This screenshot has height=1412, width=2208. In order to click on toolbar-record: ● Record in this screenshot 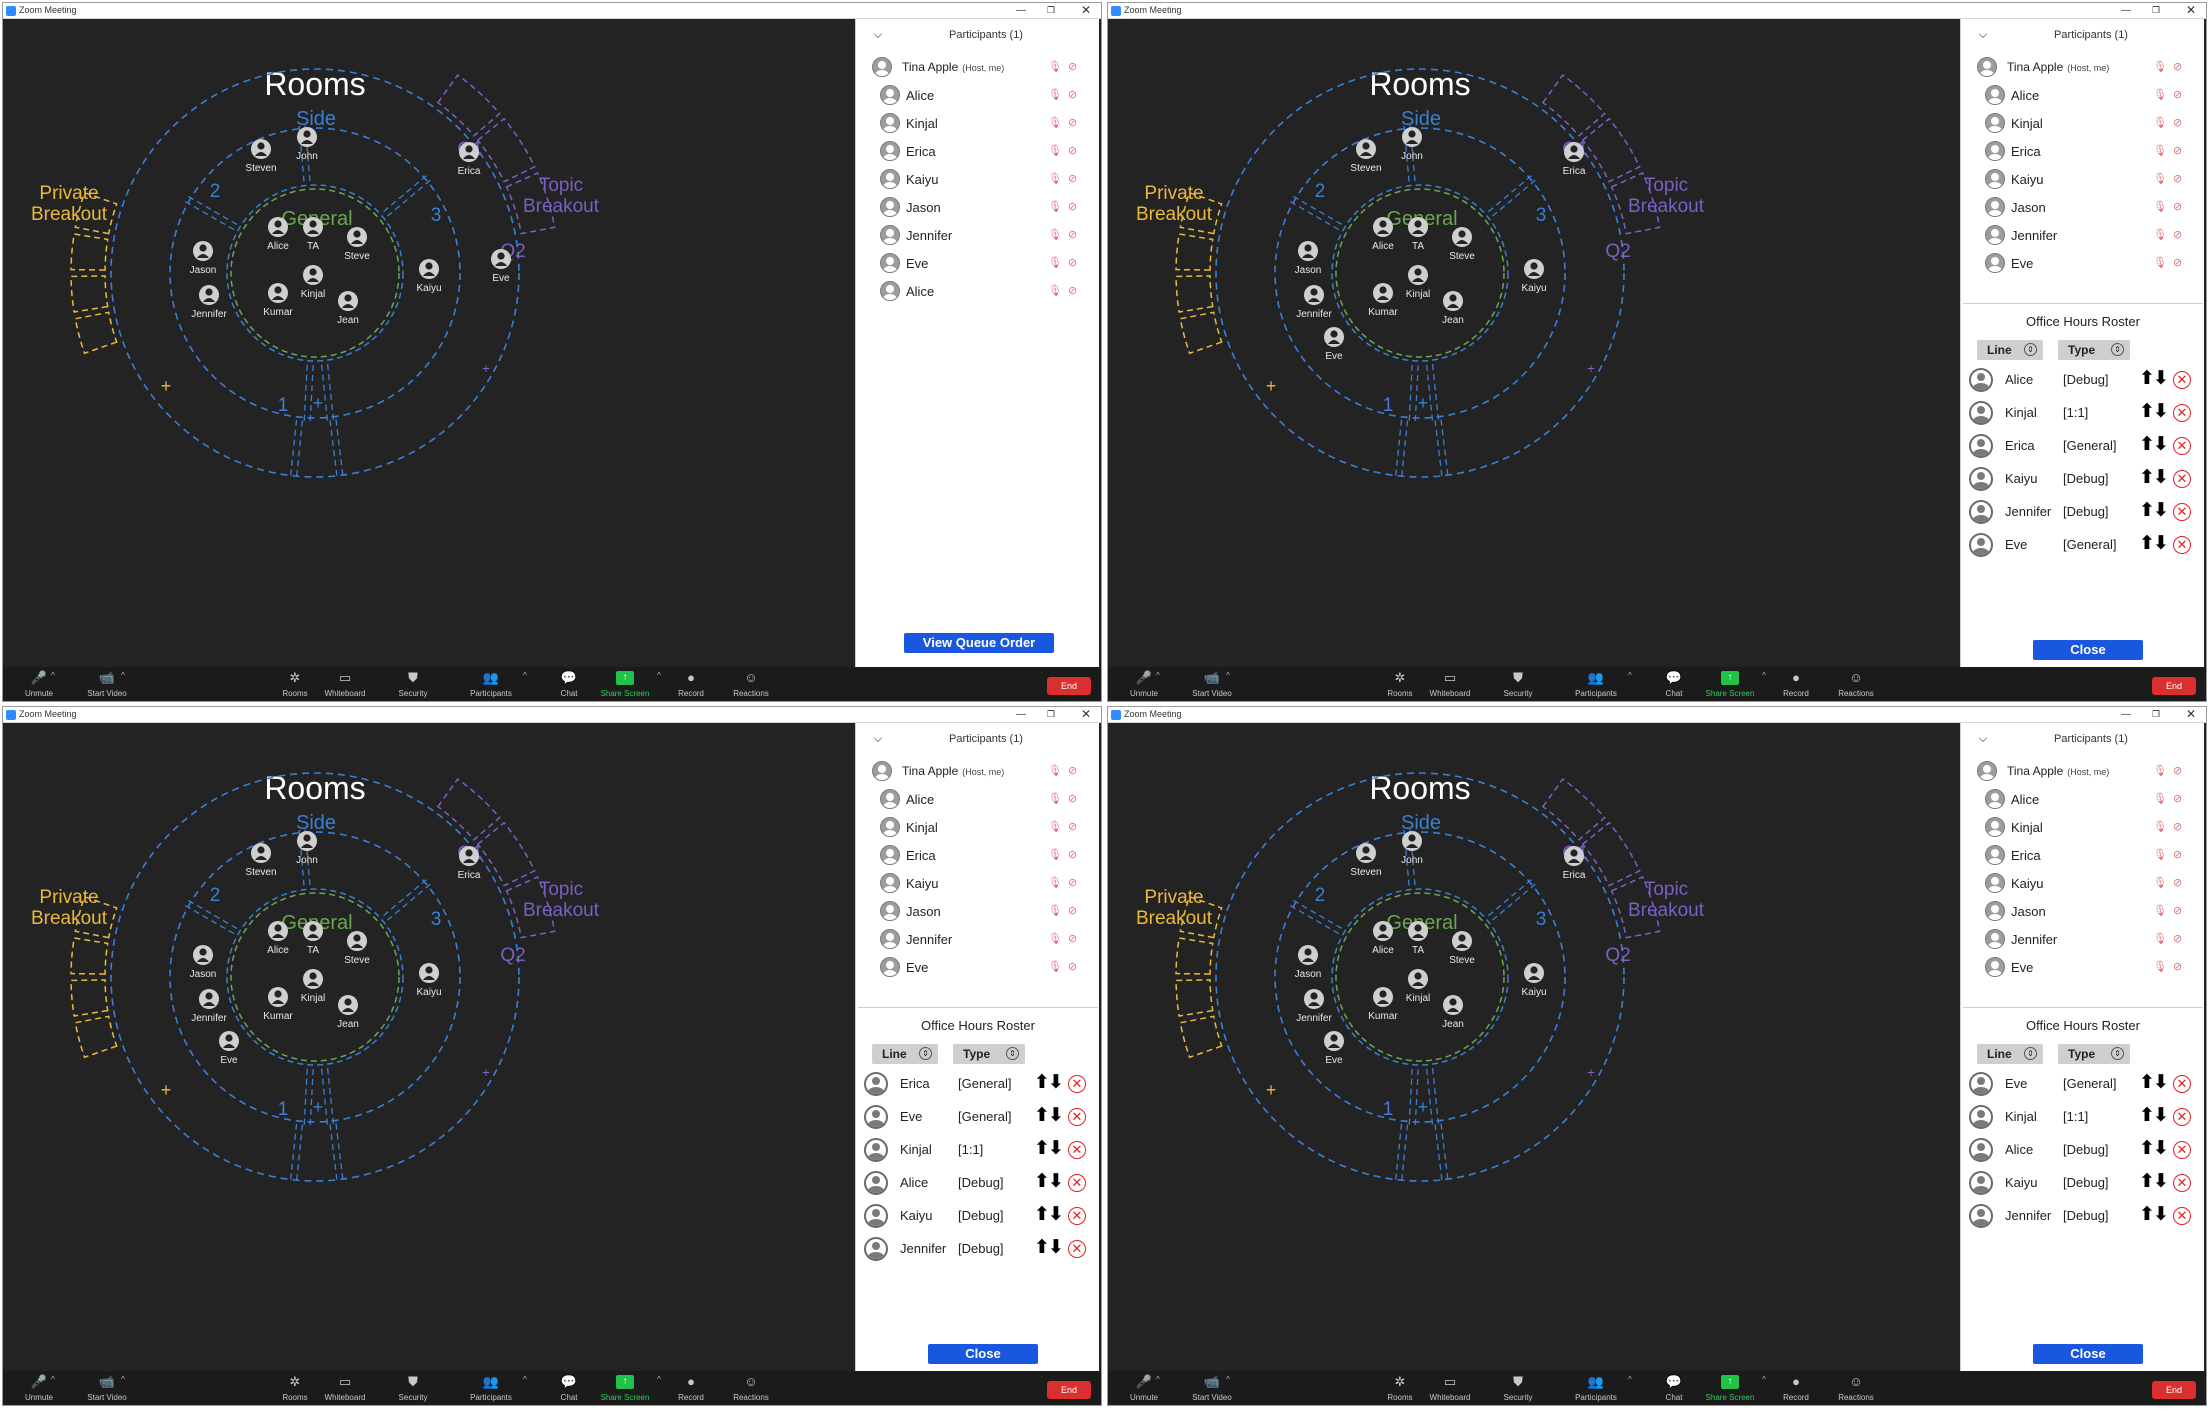, I will do `click(691, 1389)`.